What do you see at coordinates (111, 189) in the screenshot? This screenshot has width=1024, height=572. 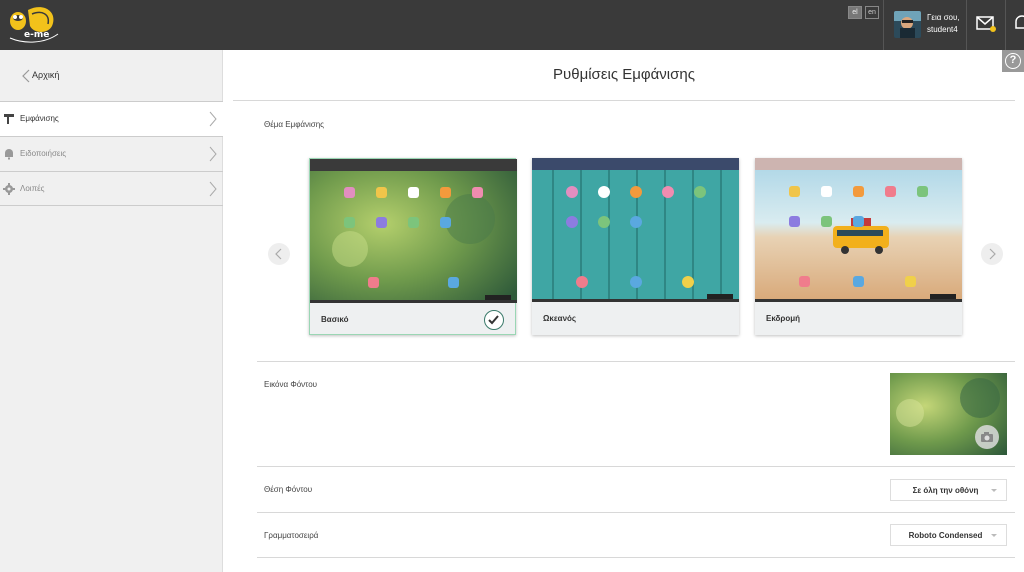 I see `sidebar-item-other: Λοιπές` at bounding box center [111, 189].